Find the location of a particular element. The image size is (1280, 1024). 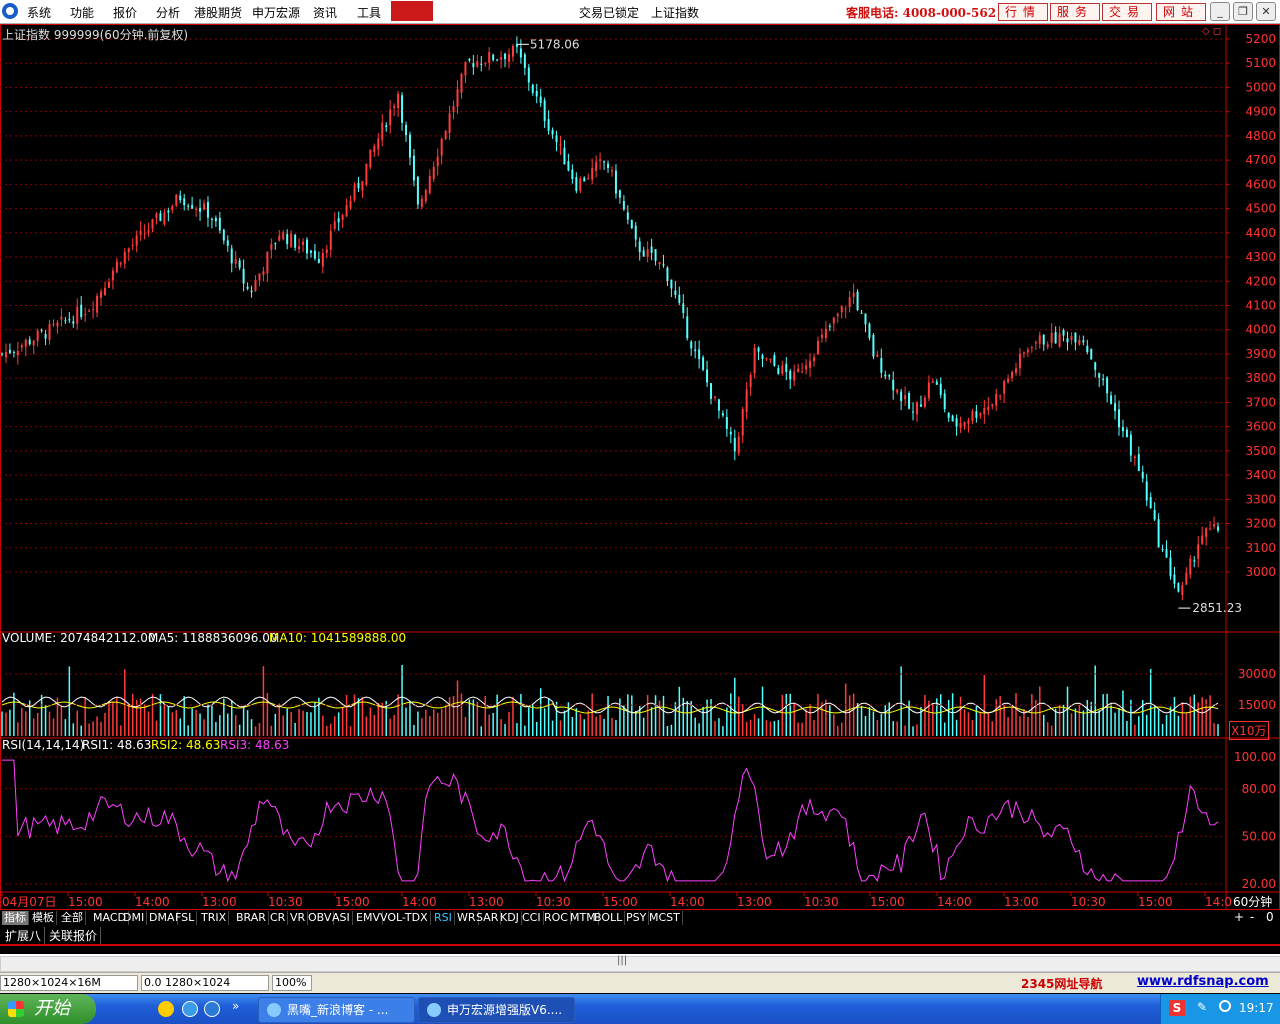

quicklaunch-more-icon: » is located at coordinates (235, 1006).